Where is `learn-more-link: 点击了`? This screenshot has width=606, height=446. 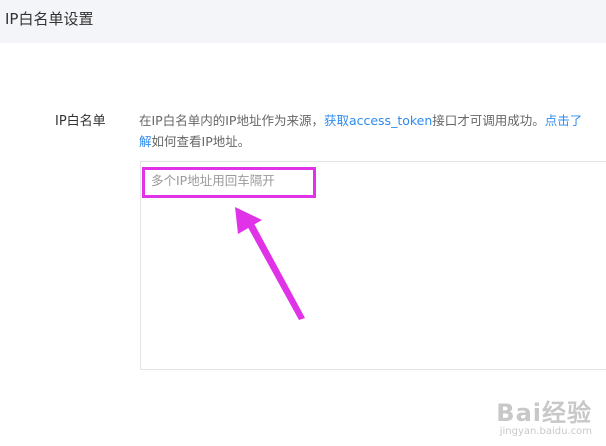 learn-more-link: 点击了 is located at coordinates (564, 120).